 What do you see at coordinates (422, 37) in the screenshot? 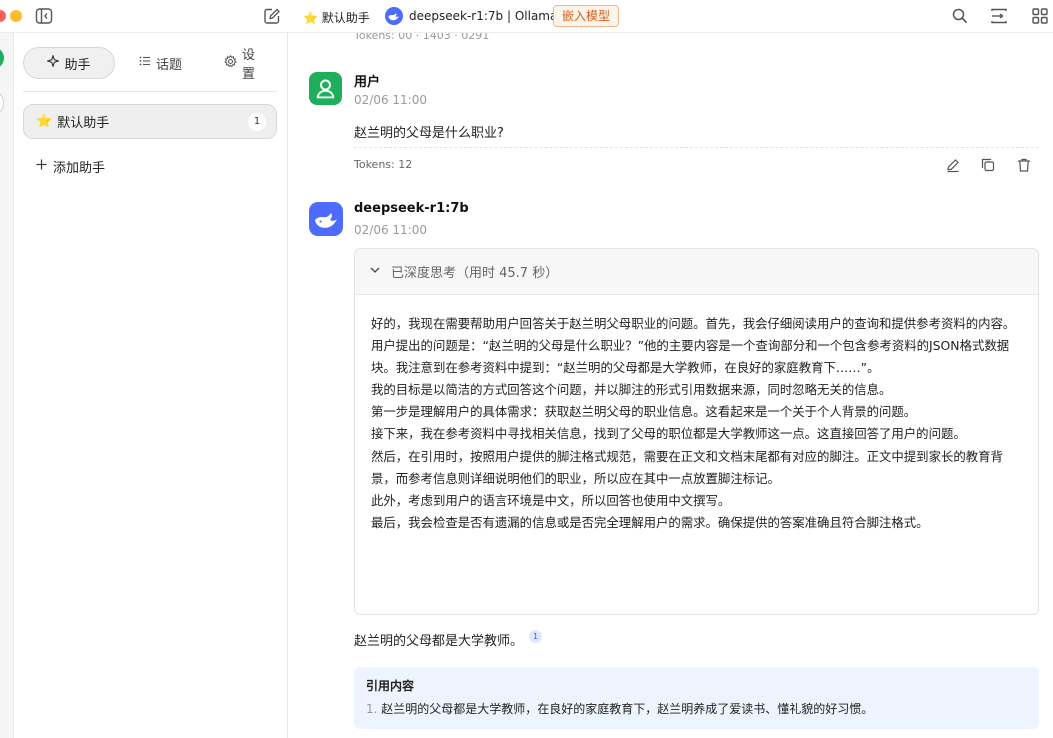
I see `previous-message-tokens: Tokens: 00 · 1403 · 0291` at bounding box center [422, 37].